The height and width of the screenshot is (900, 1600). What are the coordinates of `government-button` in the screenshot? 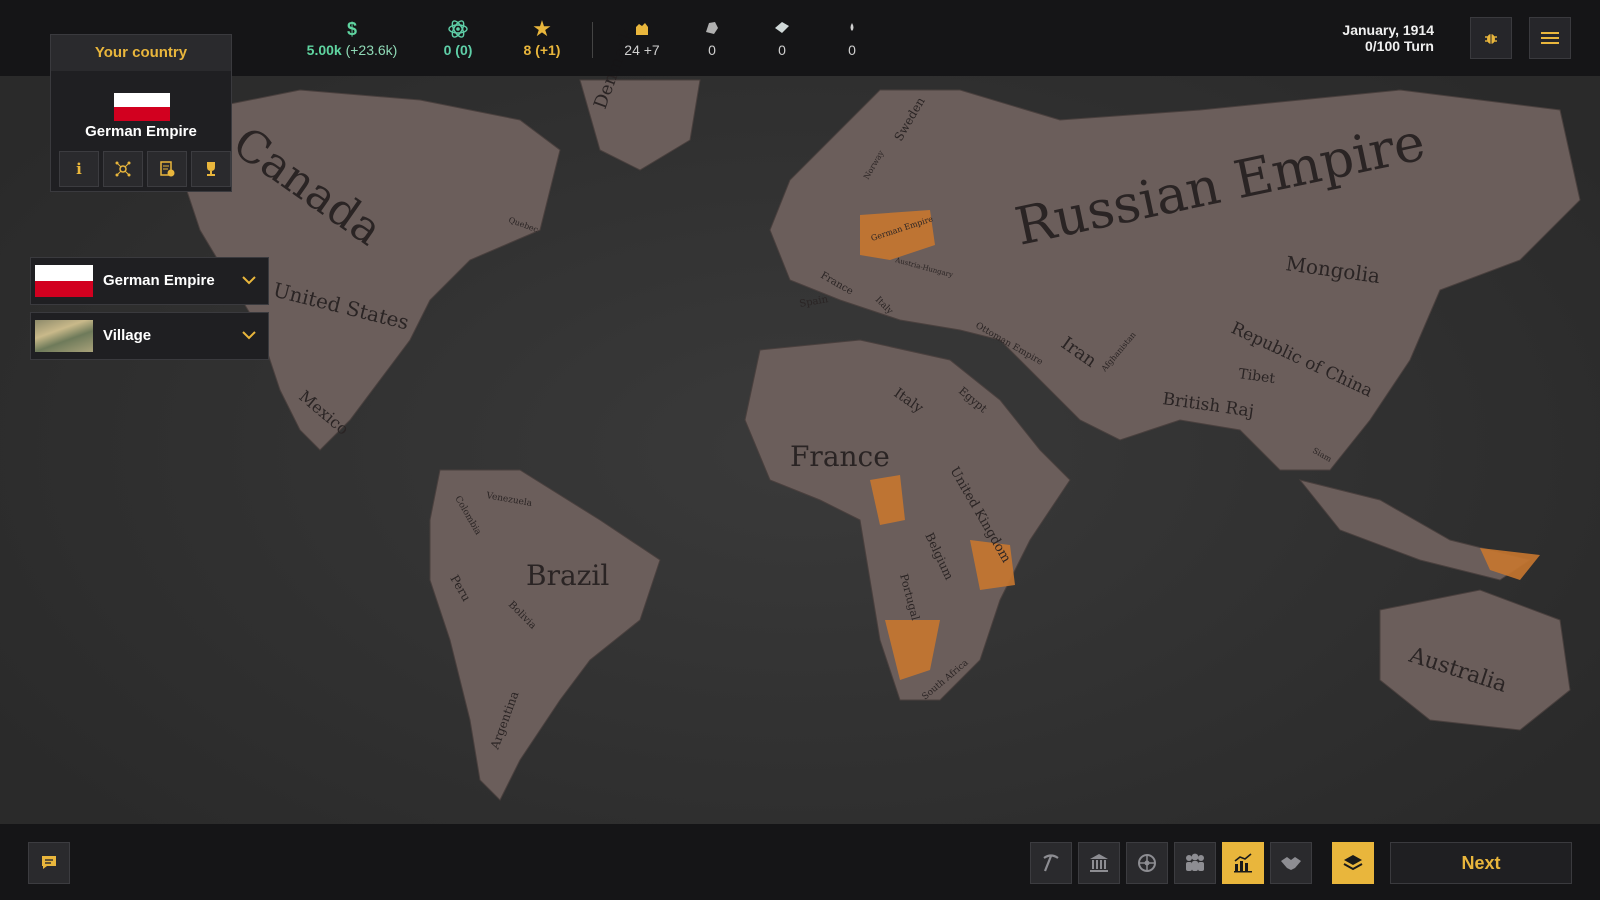 It's located at (1099, 863).